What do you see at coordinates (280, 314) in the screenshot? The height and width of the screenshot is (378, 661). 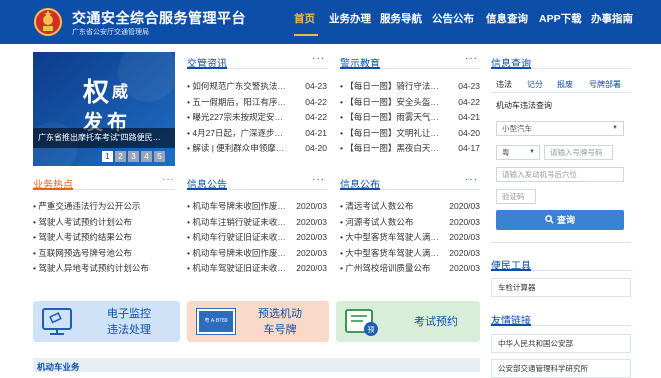 I see `plate-card-label-1: 预选机动` at bounding box center [280, 314].